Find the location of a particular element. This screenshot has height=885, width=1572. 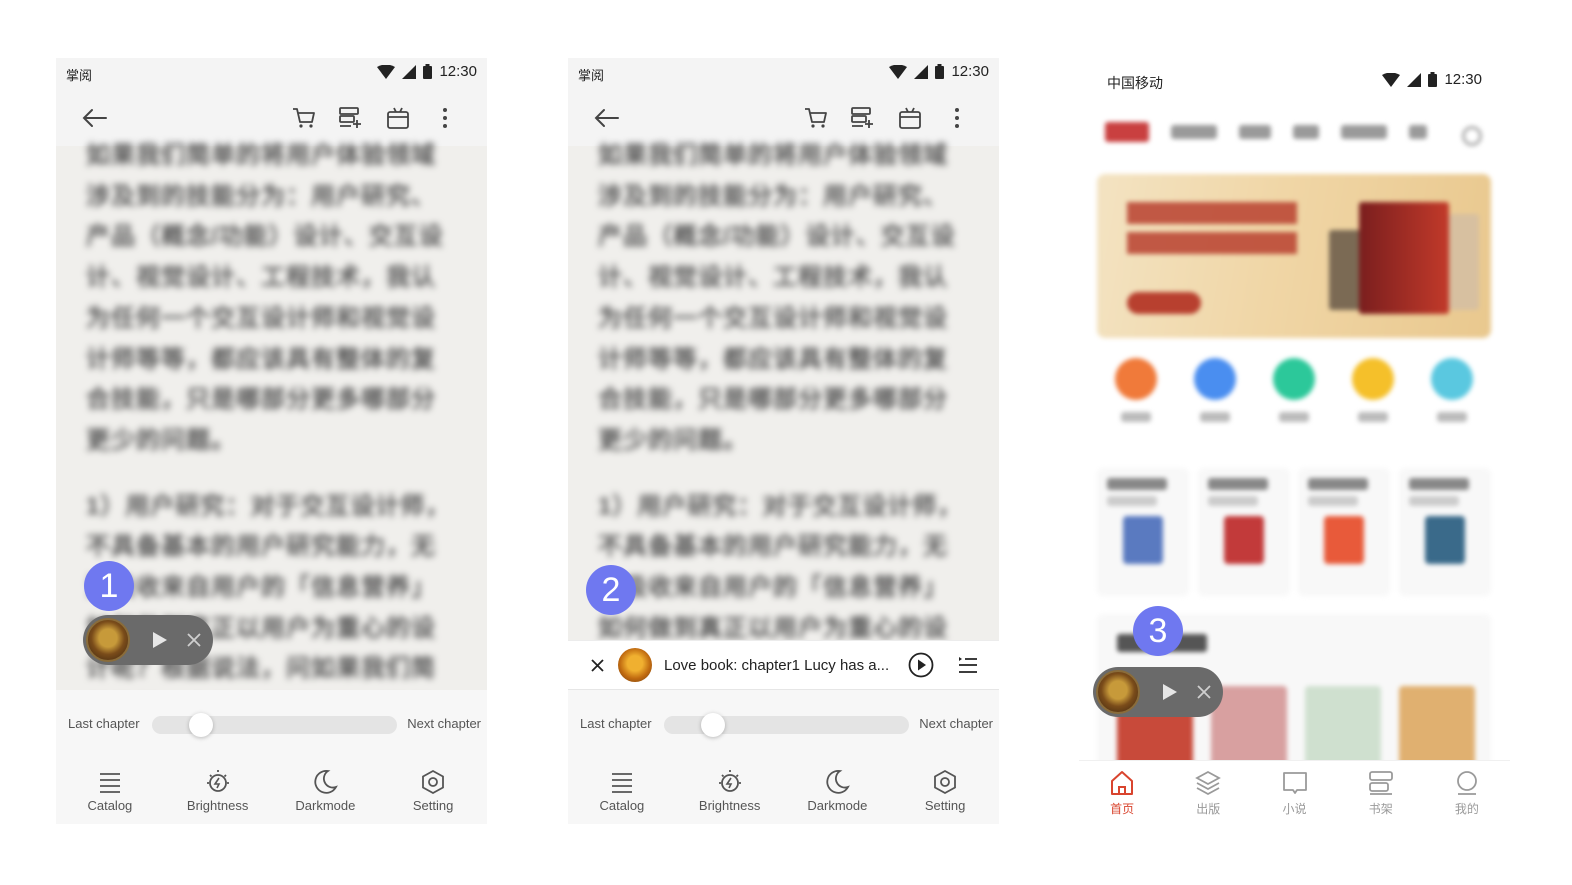

home-bottom-nav: 首页 出版 小说 书架 我的 is located at coordinates (1294, 792).